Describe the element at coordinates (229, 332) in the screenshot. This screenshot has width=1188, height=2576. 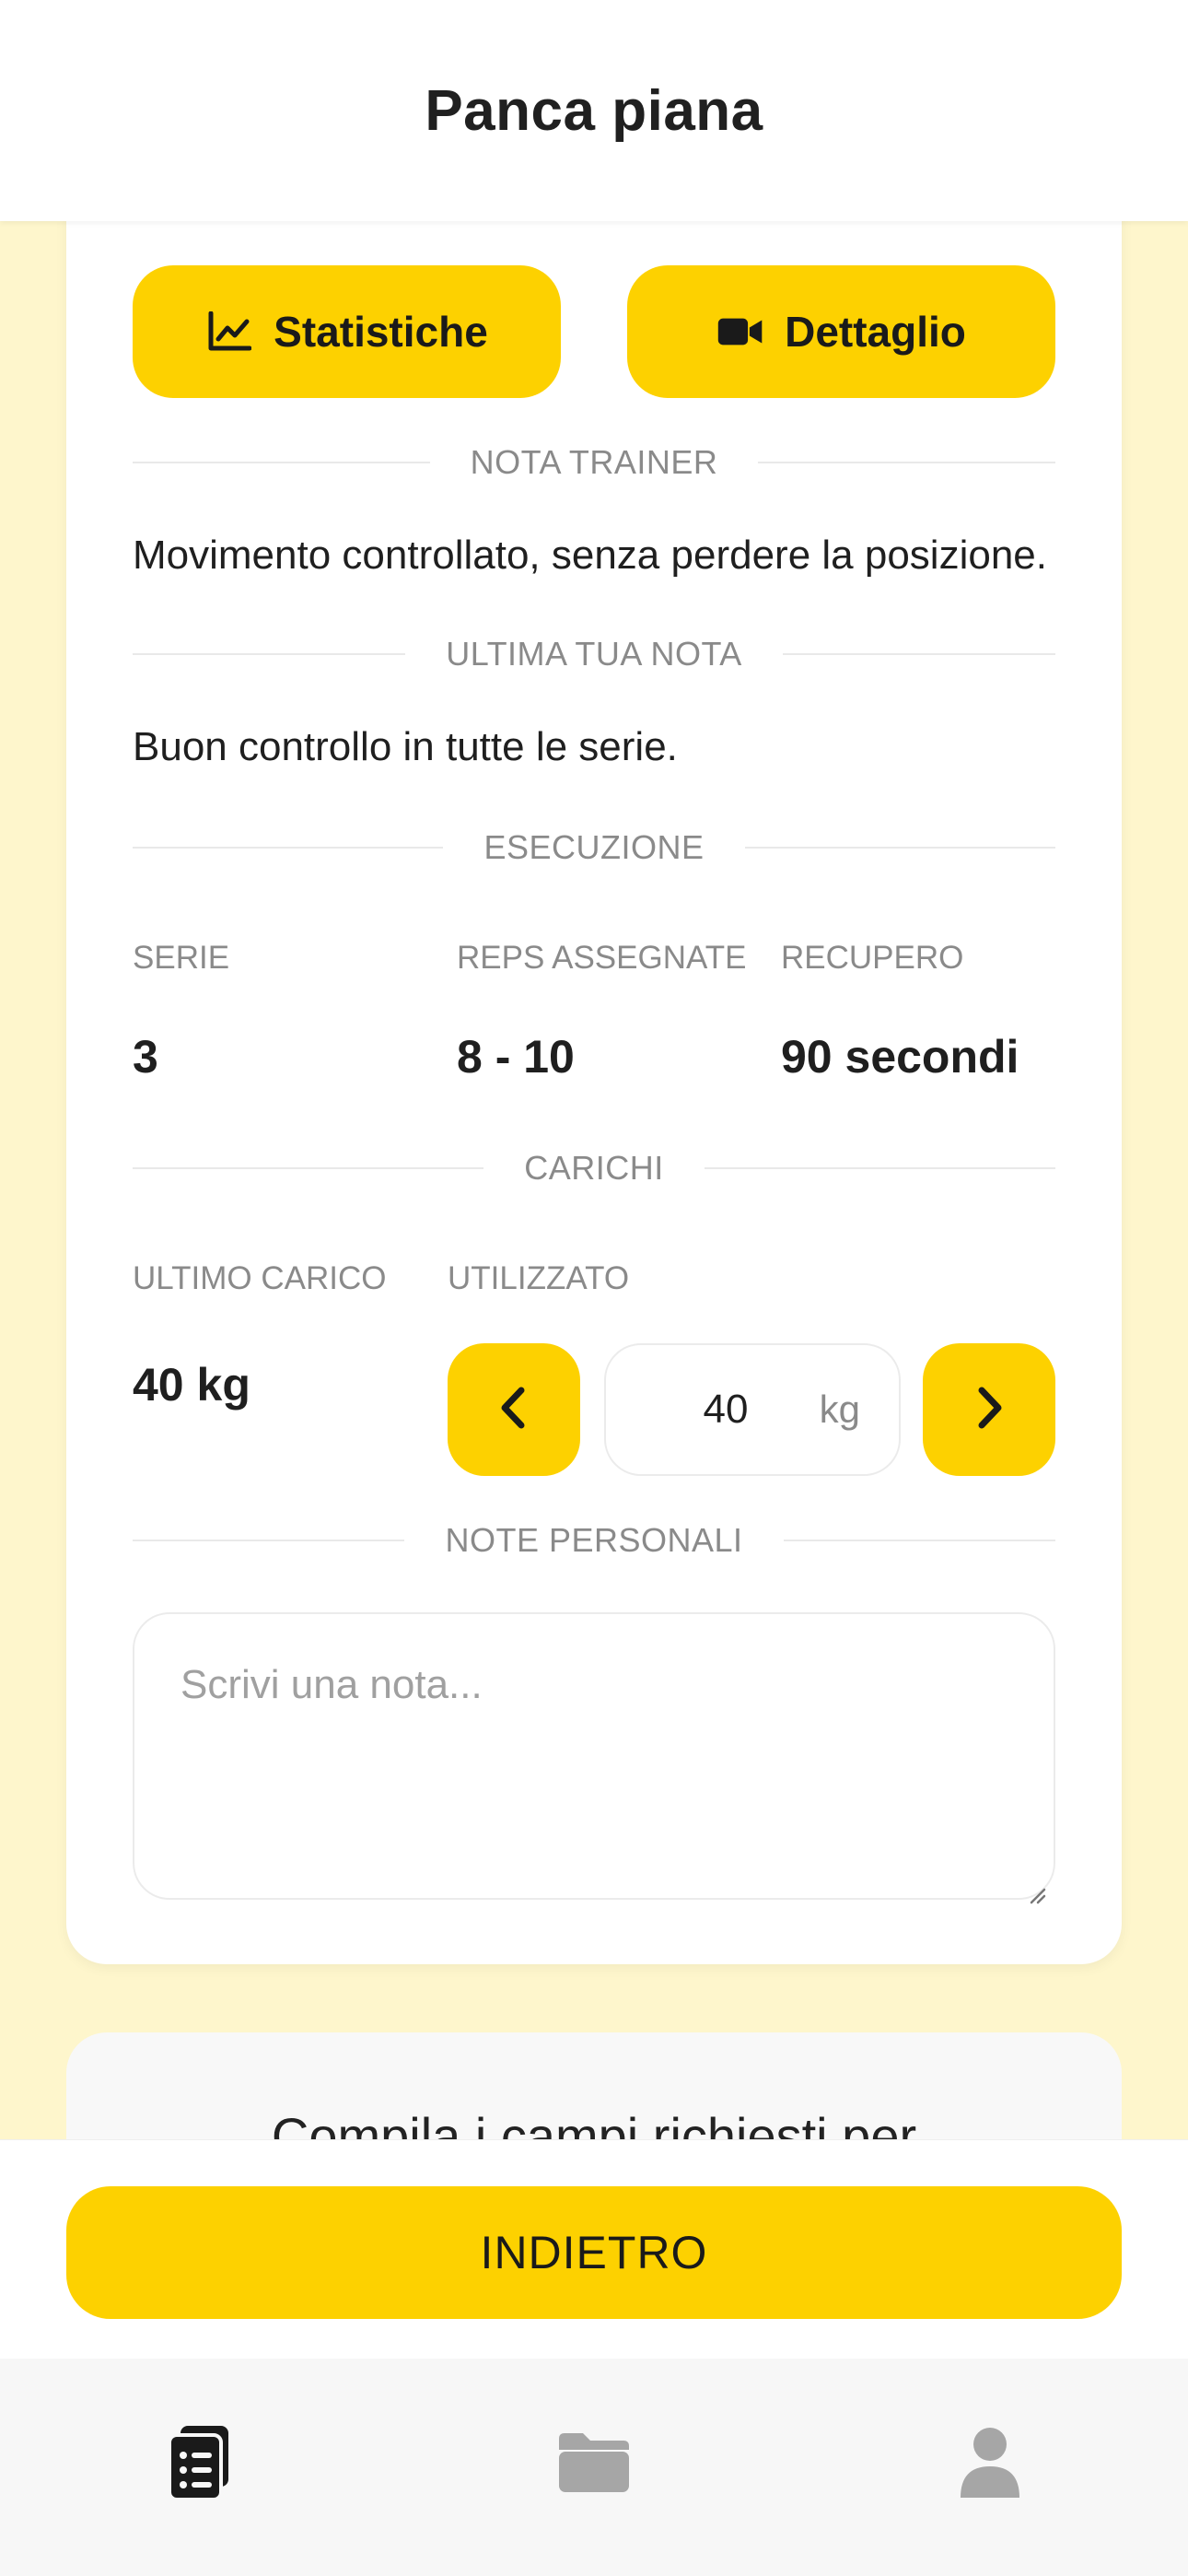
I see `chart-line-icon` at that location.